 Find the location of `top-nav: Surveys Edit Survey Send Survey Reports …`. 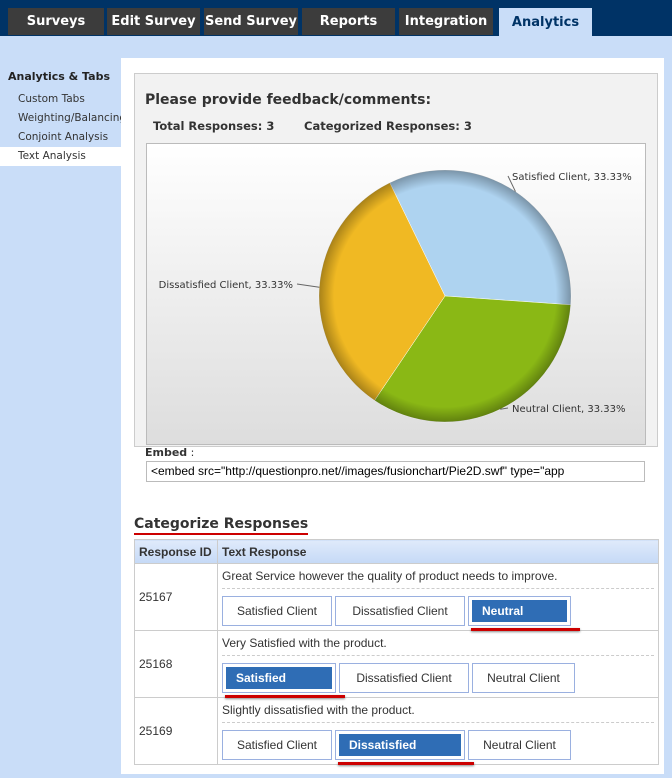

top-nav: Surveys Edit Survey Send Survey Reports … is located at coordinates (336, 18).